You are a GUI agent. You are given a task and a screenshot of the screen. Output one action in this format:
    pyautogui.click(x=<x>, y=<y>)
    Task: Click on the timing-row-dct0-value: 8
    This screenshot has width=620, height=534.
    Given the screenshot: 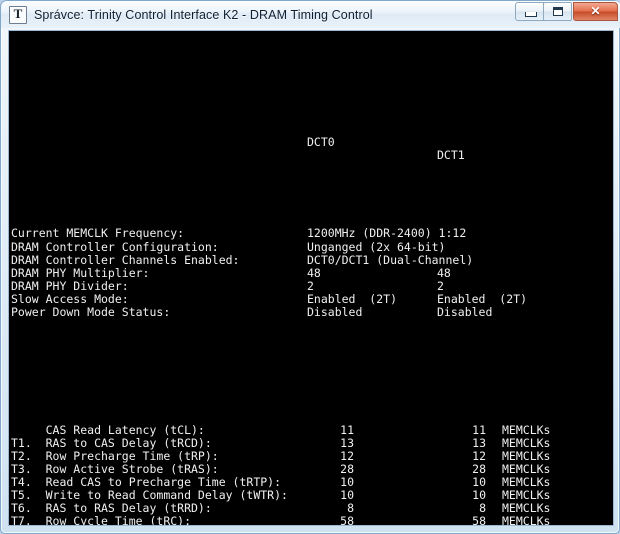 What is the action you would take?
    pyautogui.click(x=350, y=508)
    